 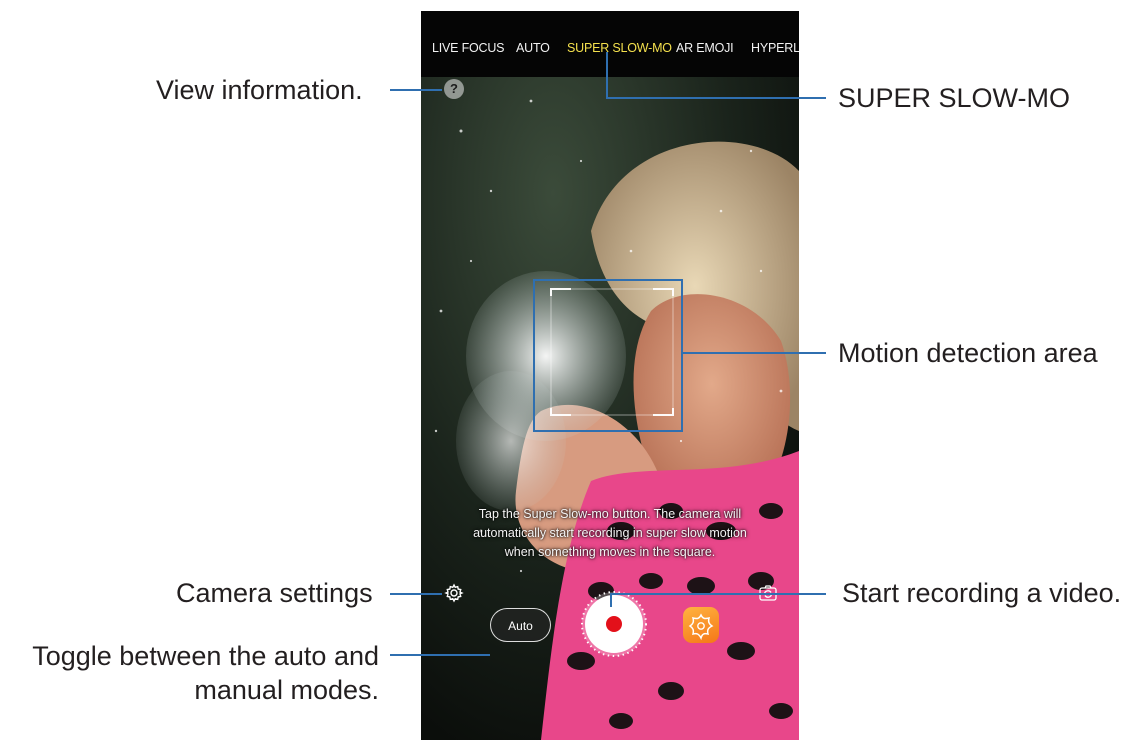 I want to click on callout-line-settings, so click(x=416, y=594).